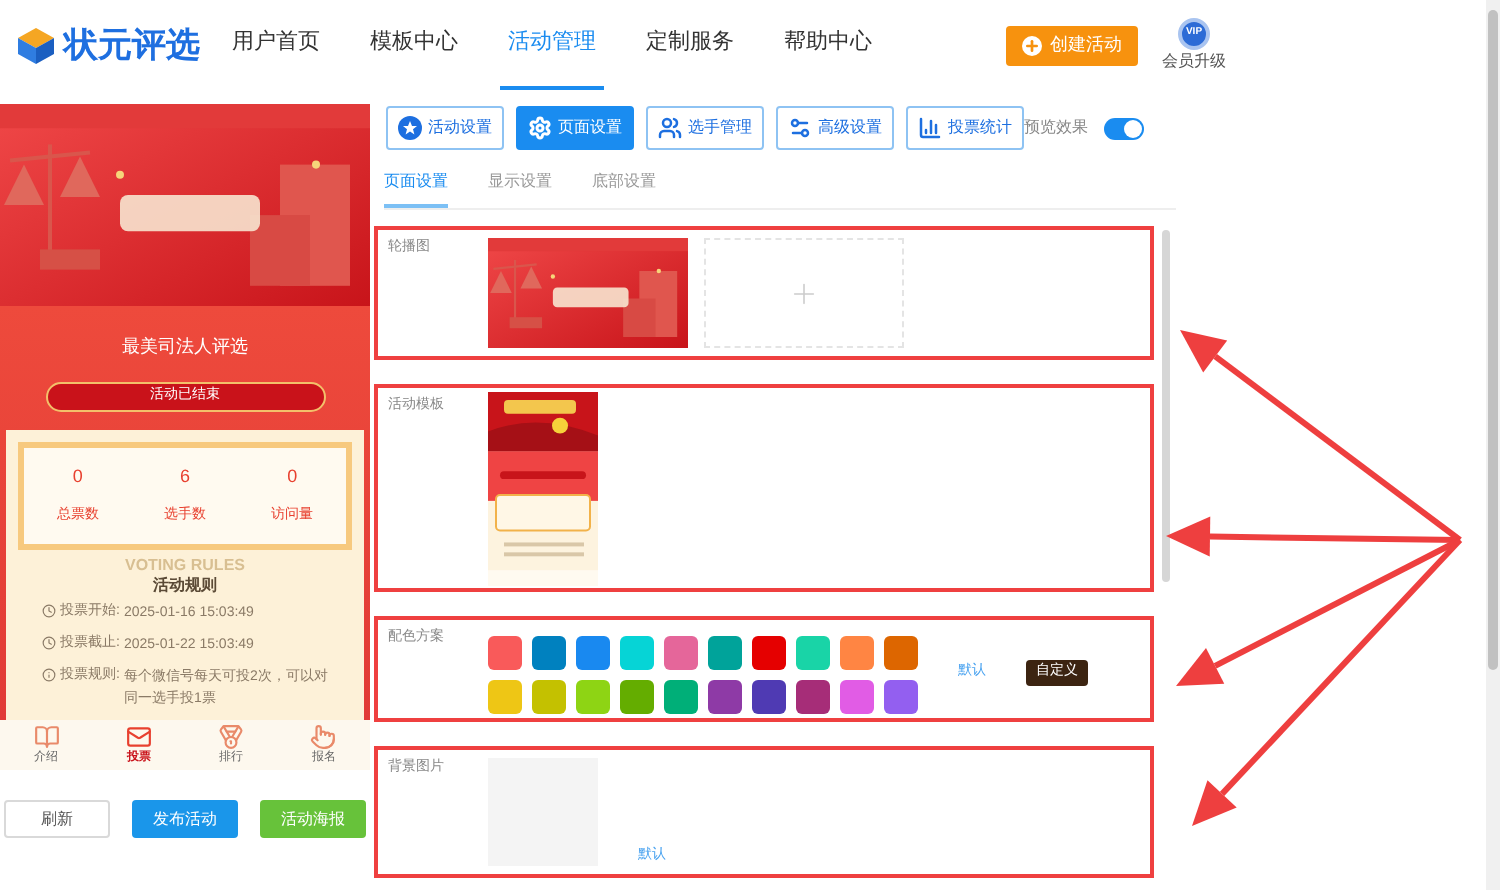  What do you see at coordinates (828, 45) in the screenshot?
I see `nav-link: 帮助中心` at bounding box center [828, 45].